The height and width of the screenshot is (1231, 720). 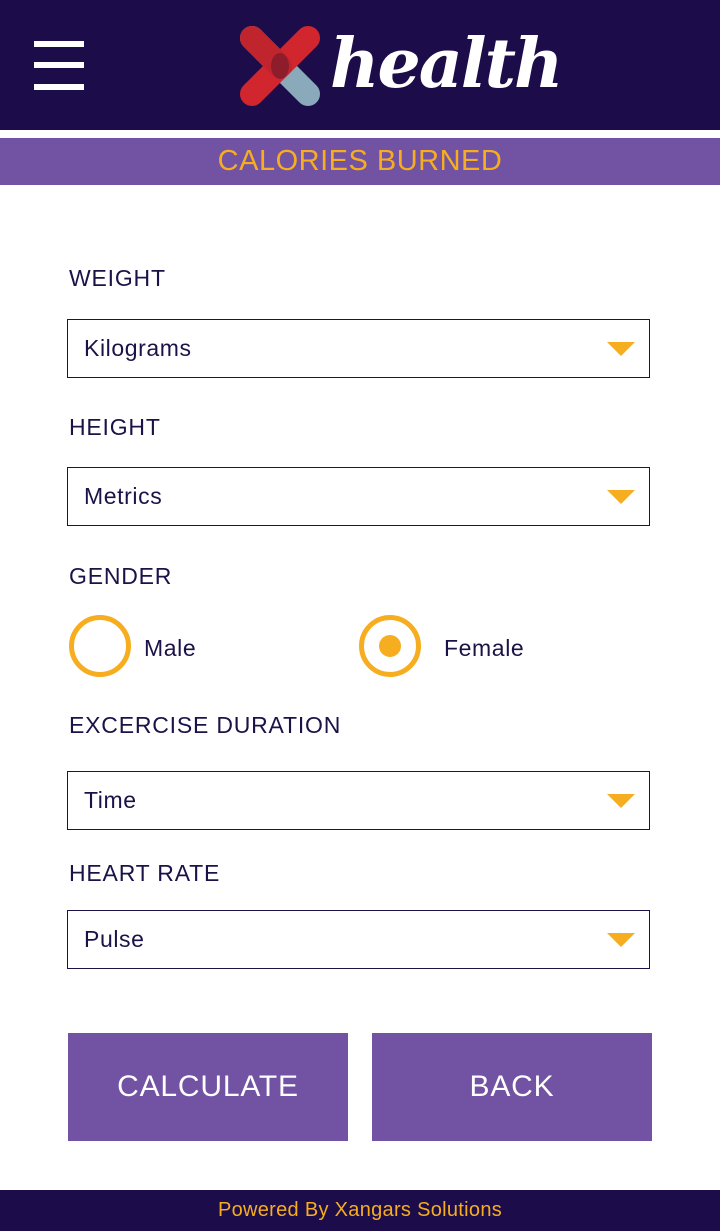 I want to click on footer-credit: Powered By Xangars Solutions, so click(x=360, y=1210).